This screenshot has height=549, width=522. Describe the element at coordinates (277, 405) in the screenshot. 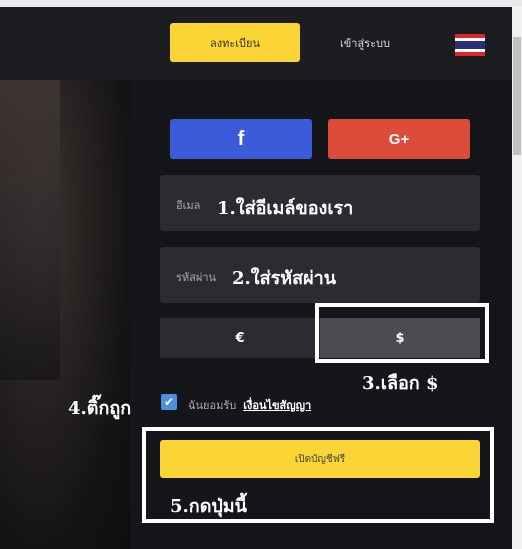

I see `terms-link: เงื่อนไขสัญญา` at that location.